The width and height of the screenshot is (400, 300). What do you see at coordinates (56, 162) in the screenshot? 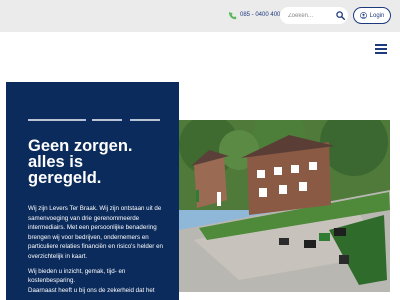
I see `headline-line-2: alles is` at bounding box center [56, 162].